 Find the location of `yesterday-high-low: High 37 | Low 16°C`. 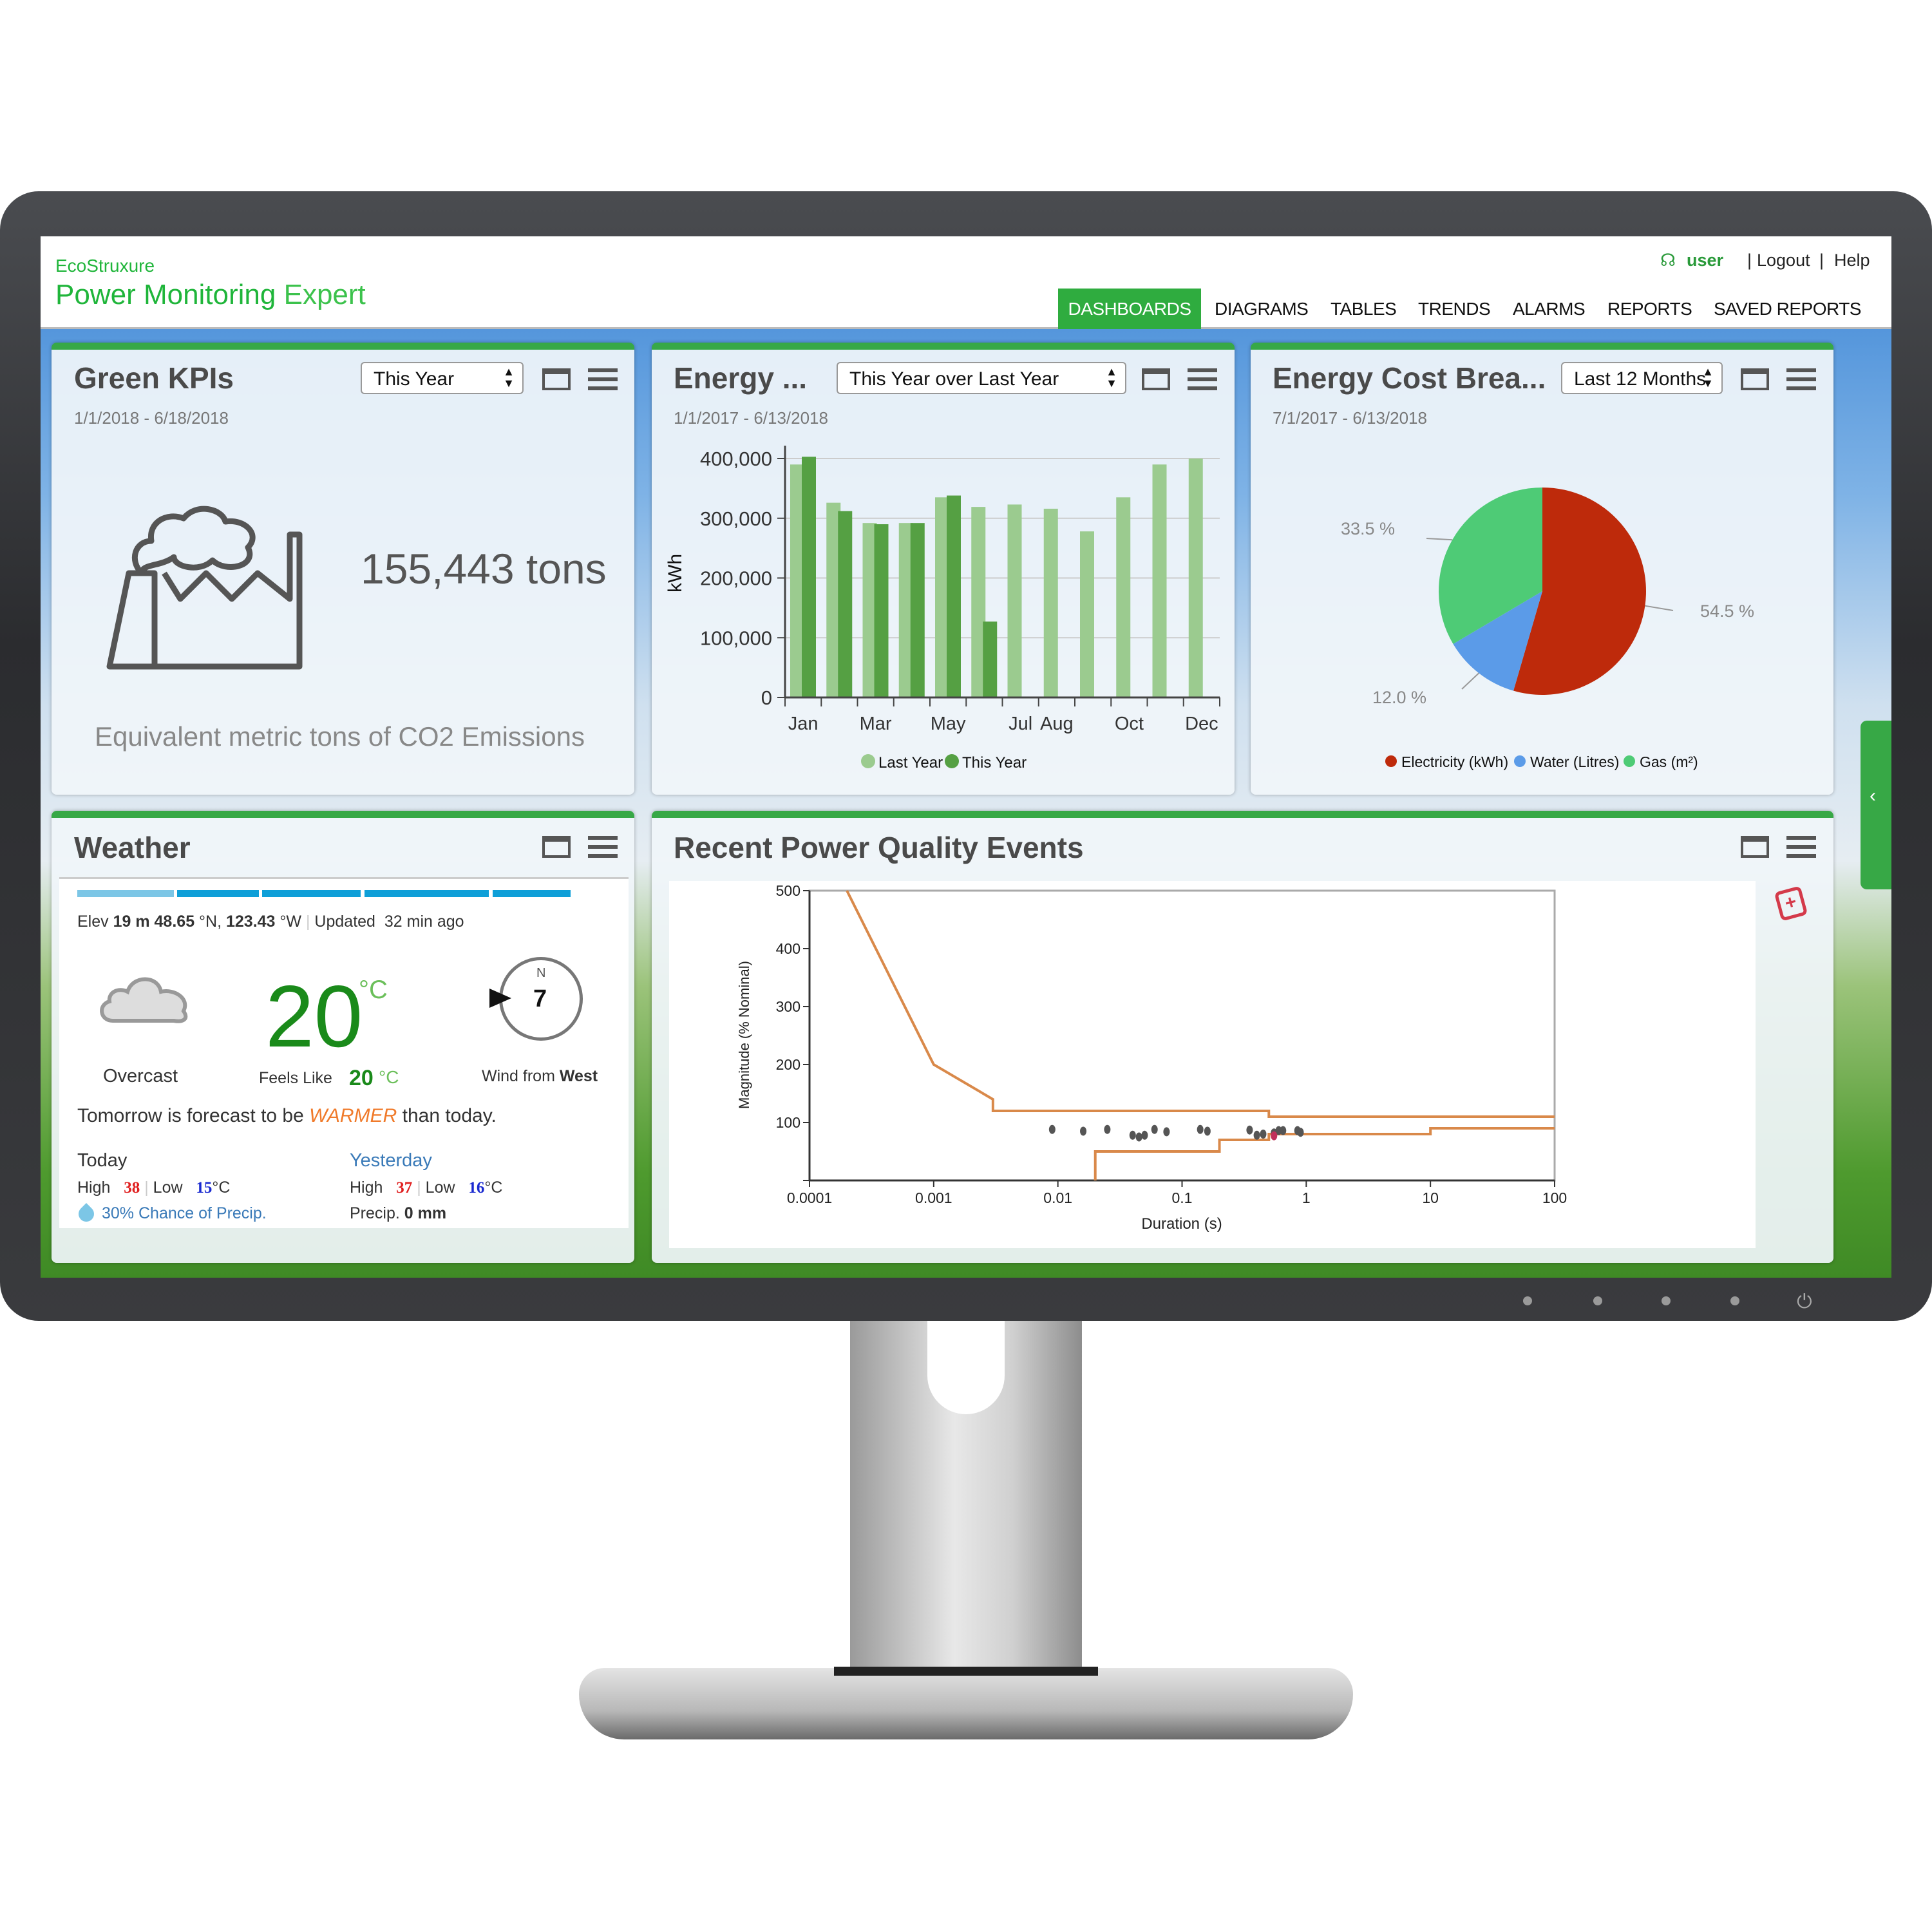

yesterday-high-low: High 37 | Low 16°C is located at coordinates (427, 1188).